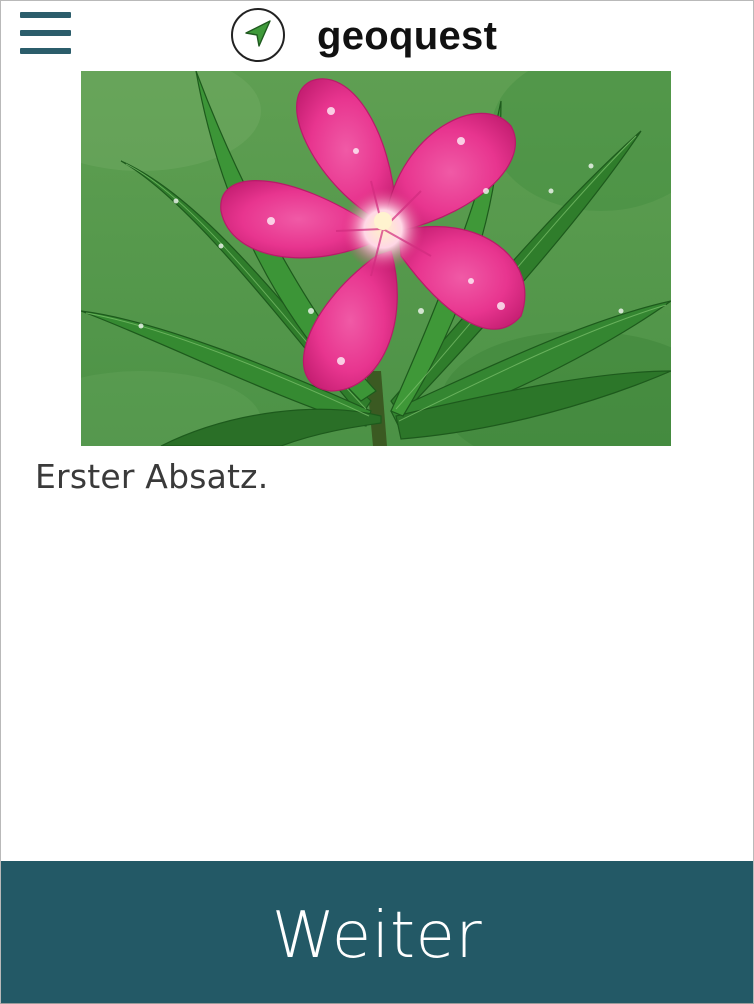  What do you see at coordinates (152, 476) in the screenshot?
I see `paragraph-text: Erster Absatz.` at bounding box center [152, 476].